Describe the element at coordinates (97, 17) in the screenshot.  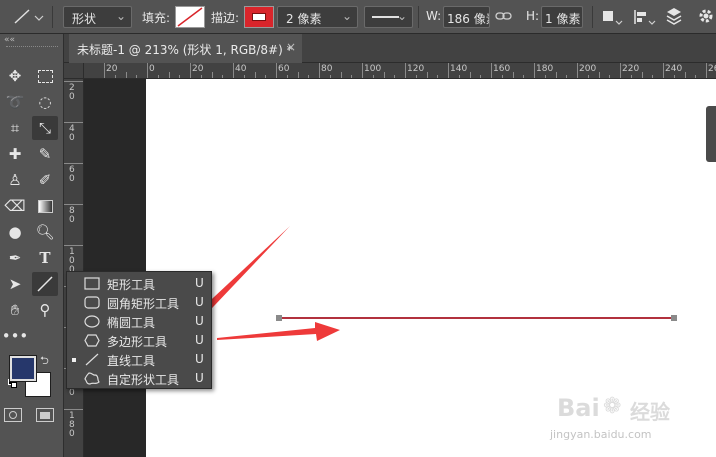
I see `tool-mode-select: 形状 ⌄` at that location.